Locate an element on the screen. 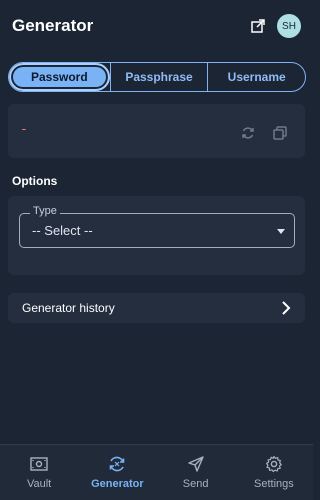 Image resolution: width=320 pixels, height=500 pixels. generator-icon is located at coordinates (117, 464).